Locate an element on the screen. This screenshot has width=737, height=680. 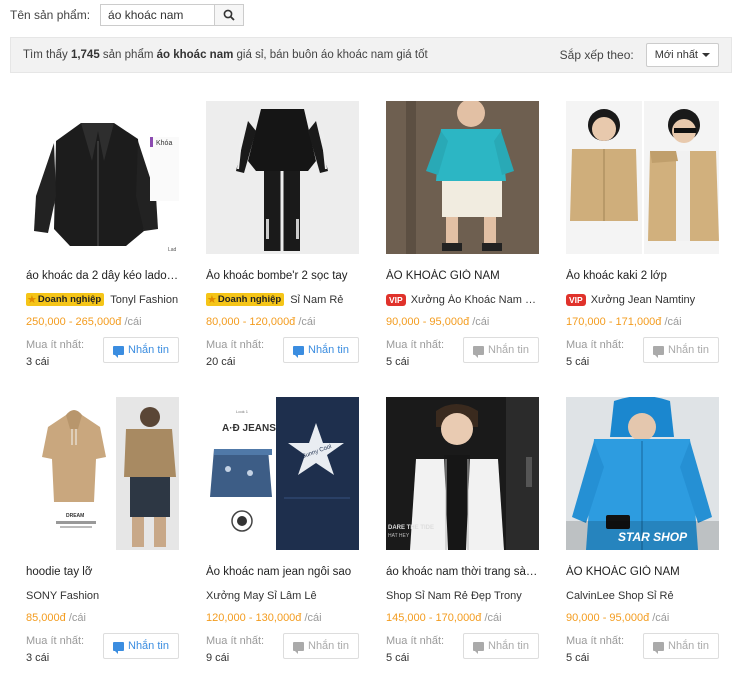
product-title: Áo khoác kaki 2 lớp is located at coordinates (642, 276).